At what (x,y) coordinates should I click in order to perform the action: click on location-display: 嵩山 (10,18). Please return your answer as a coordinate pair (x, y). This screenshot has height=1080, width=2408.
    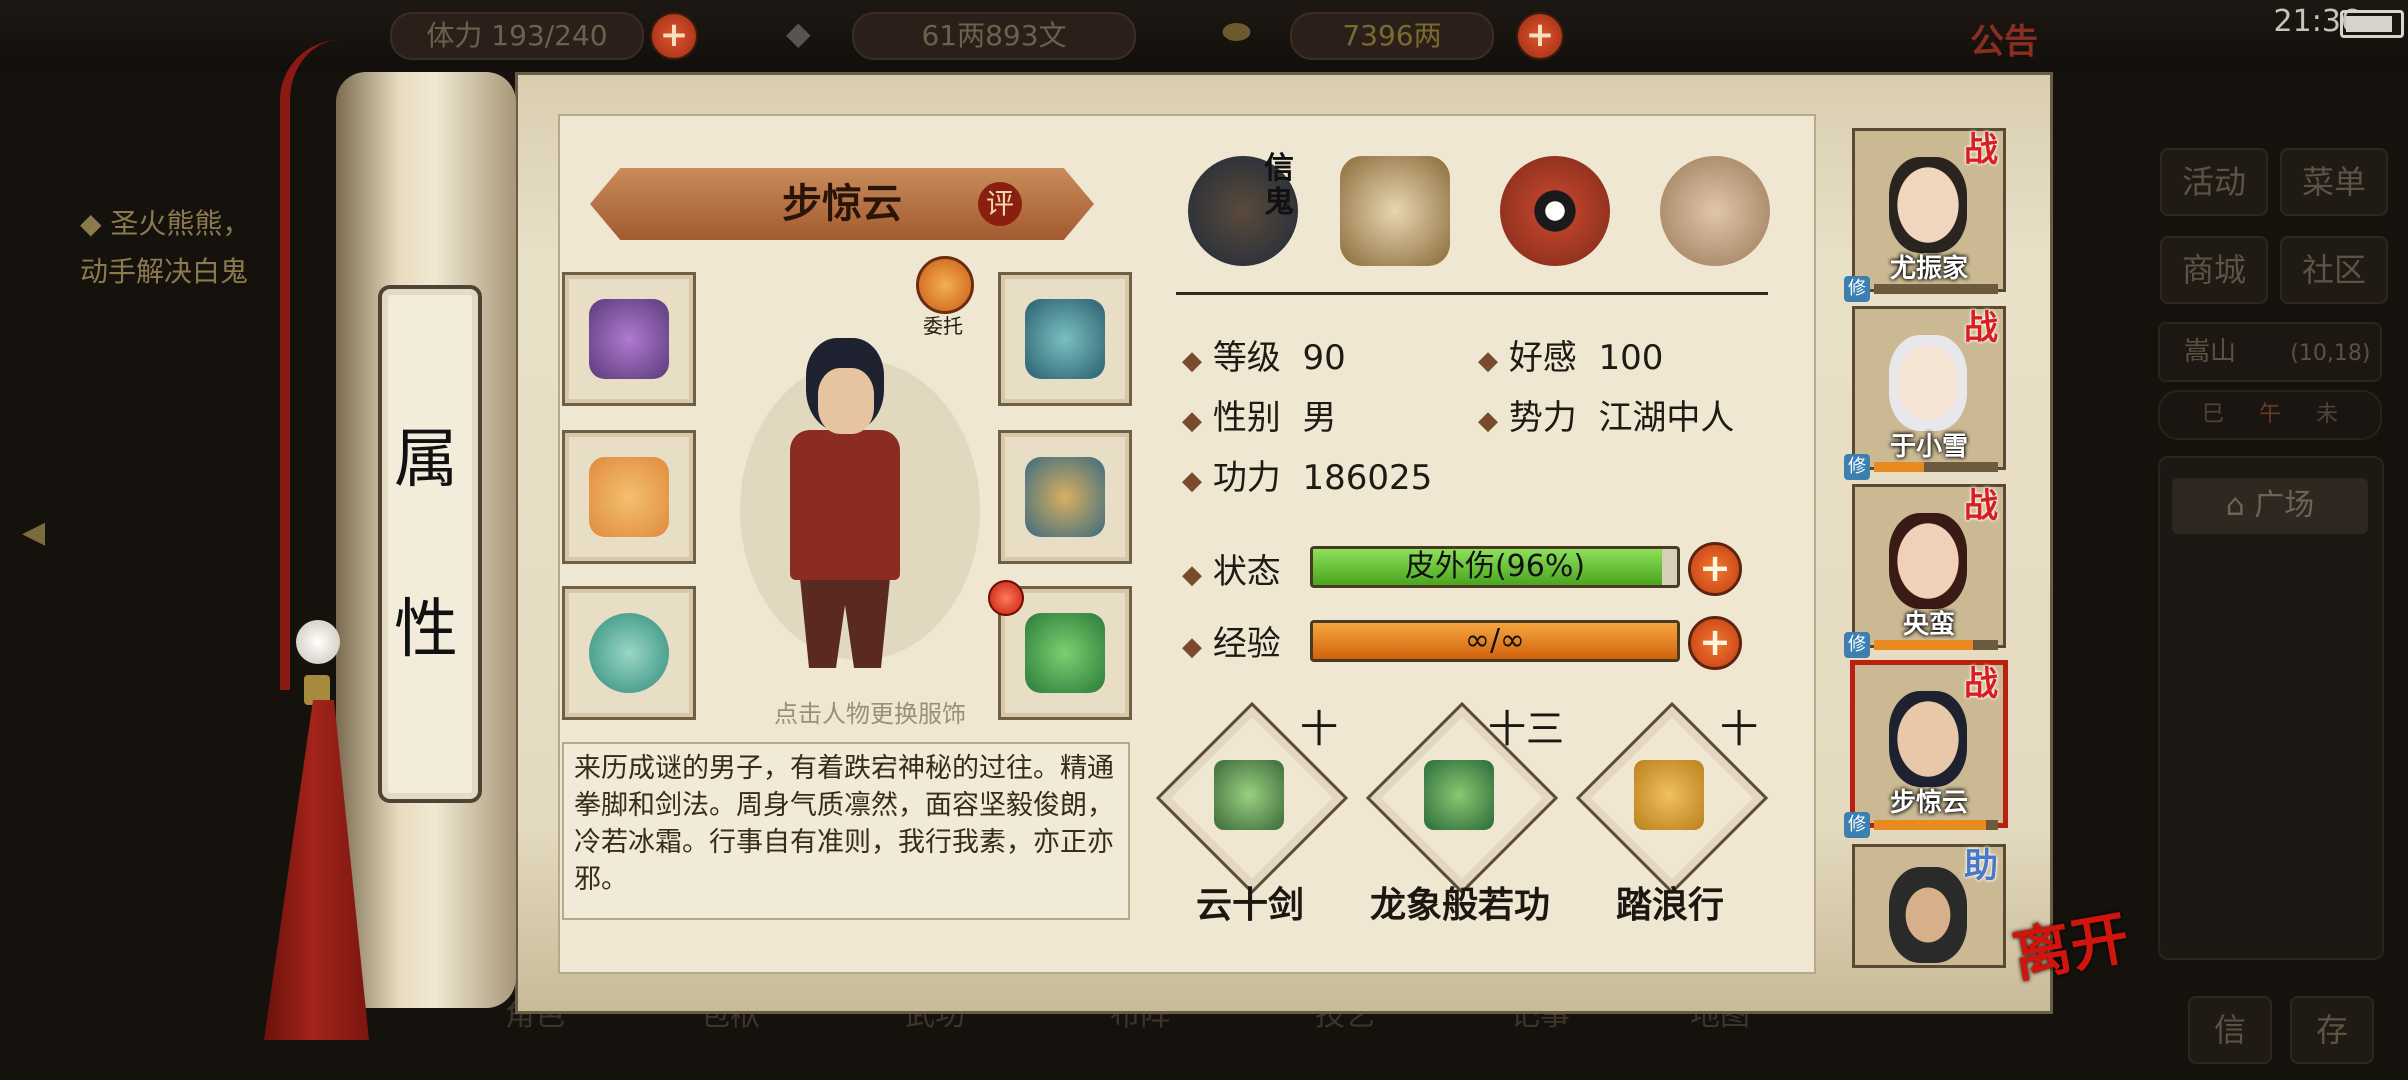
    Looking at the image, I should click on (2270, 352).